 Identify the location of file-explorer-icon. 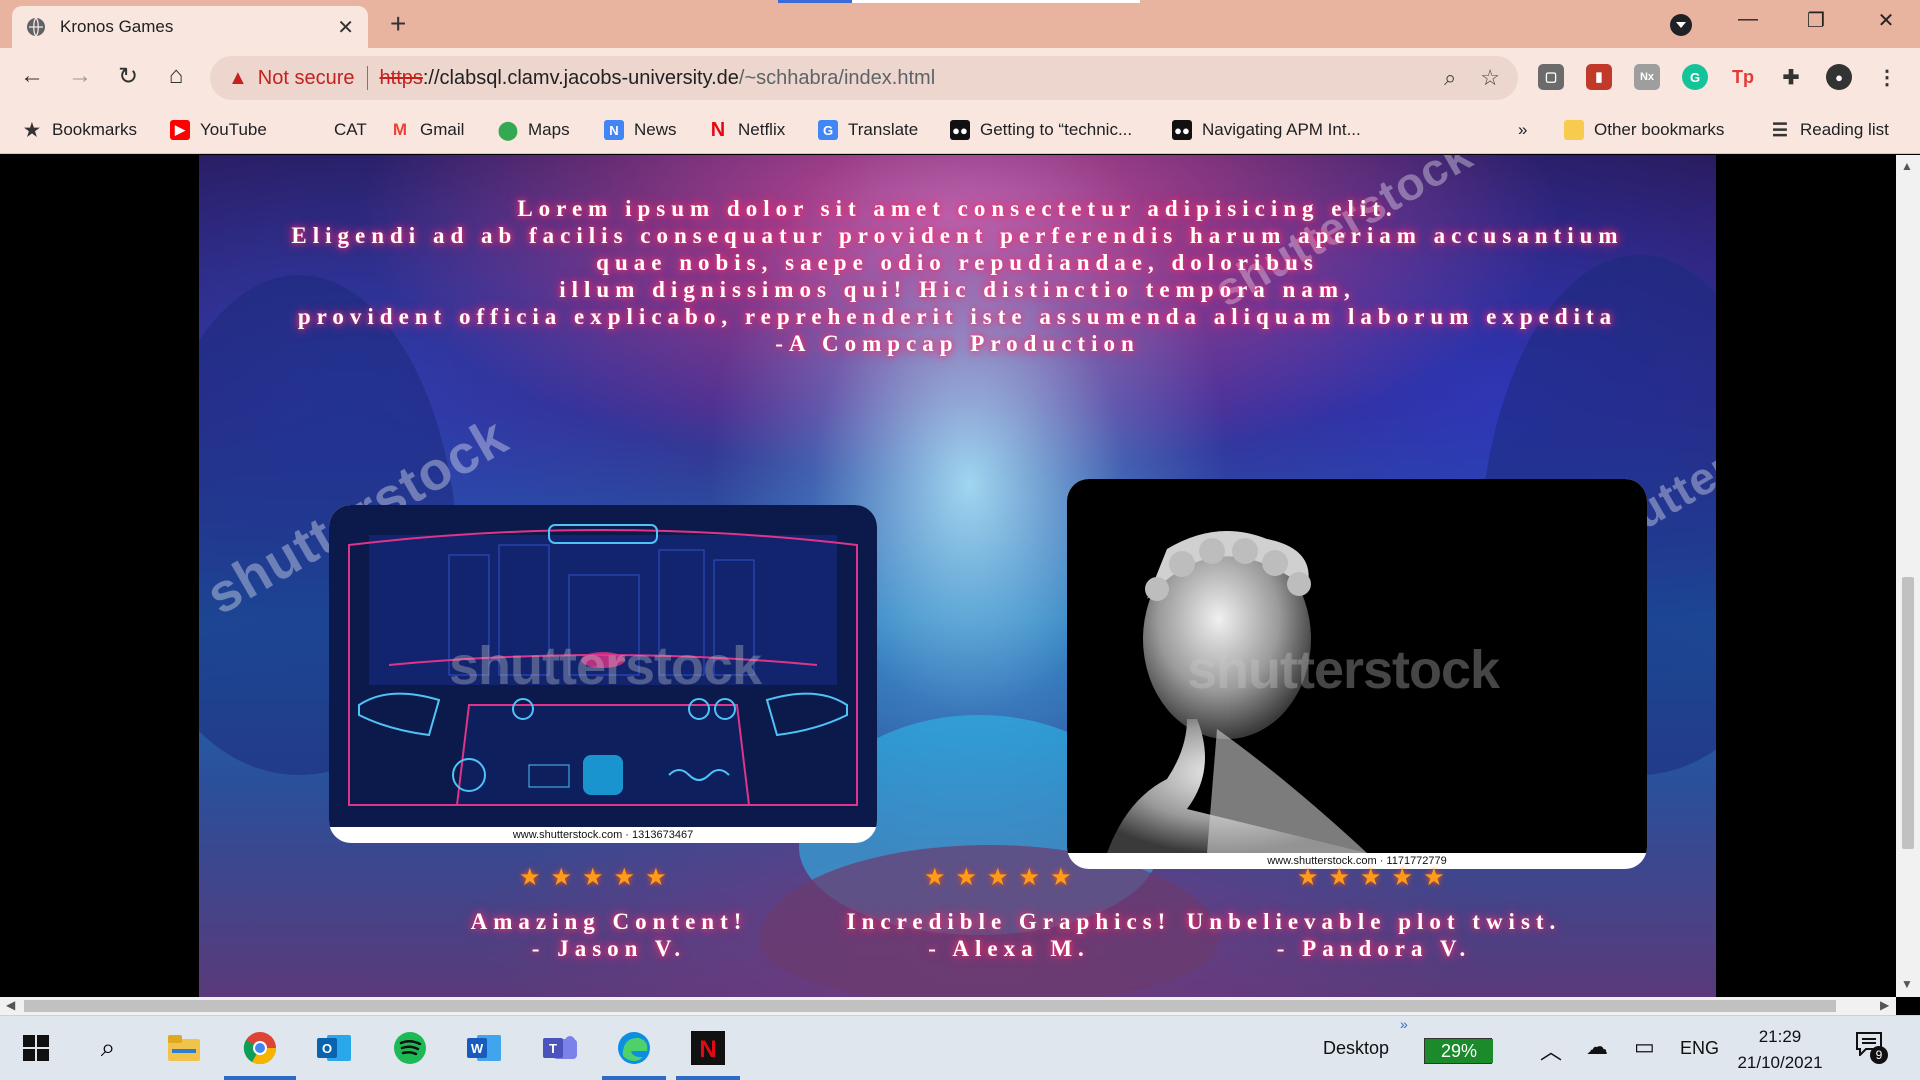
(184, 1048).